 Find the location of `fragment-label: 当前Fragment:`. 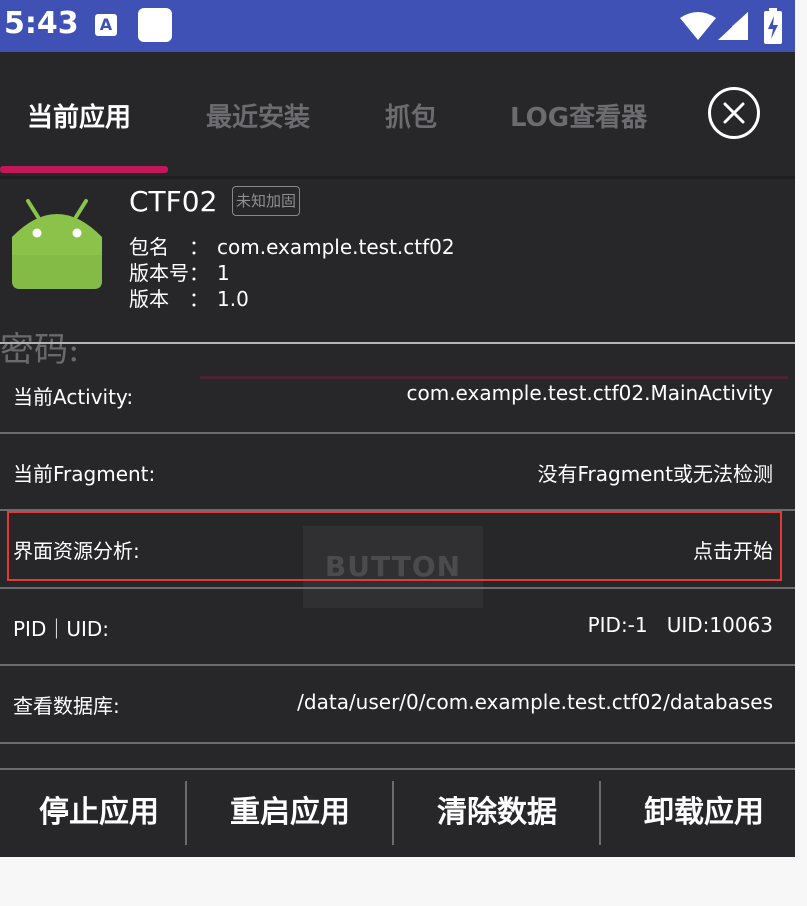

fragment-label: 当前Fragment: is located at coordinates (84, 474).